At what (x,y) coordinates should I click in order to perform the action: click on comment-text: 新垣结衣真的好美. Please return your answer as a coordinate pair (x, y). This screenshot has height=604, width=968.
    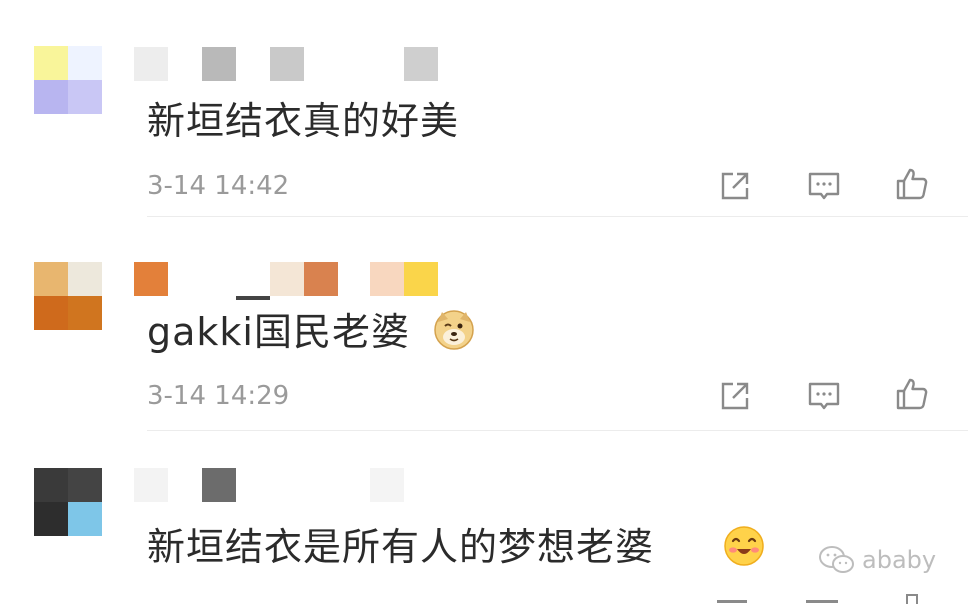
    Looking at the image, I should click on (303, 121).